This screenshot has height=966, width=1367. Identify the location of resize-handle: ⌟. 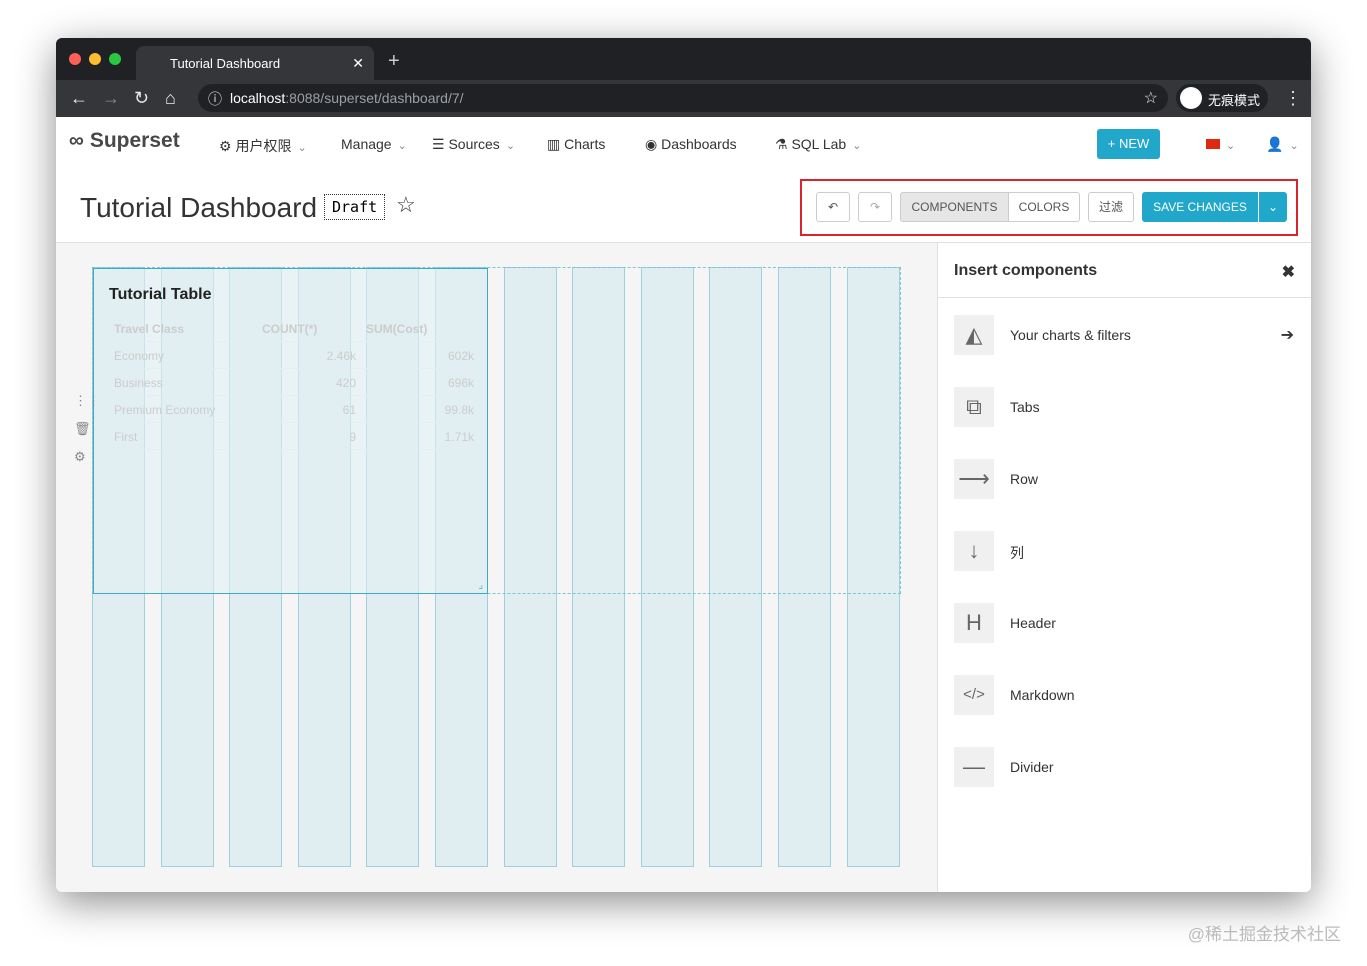
(480, 585).